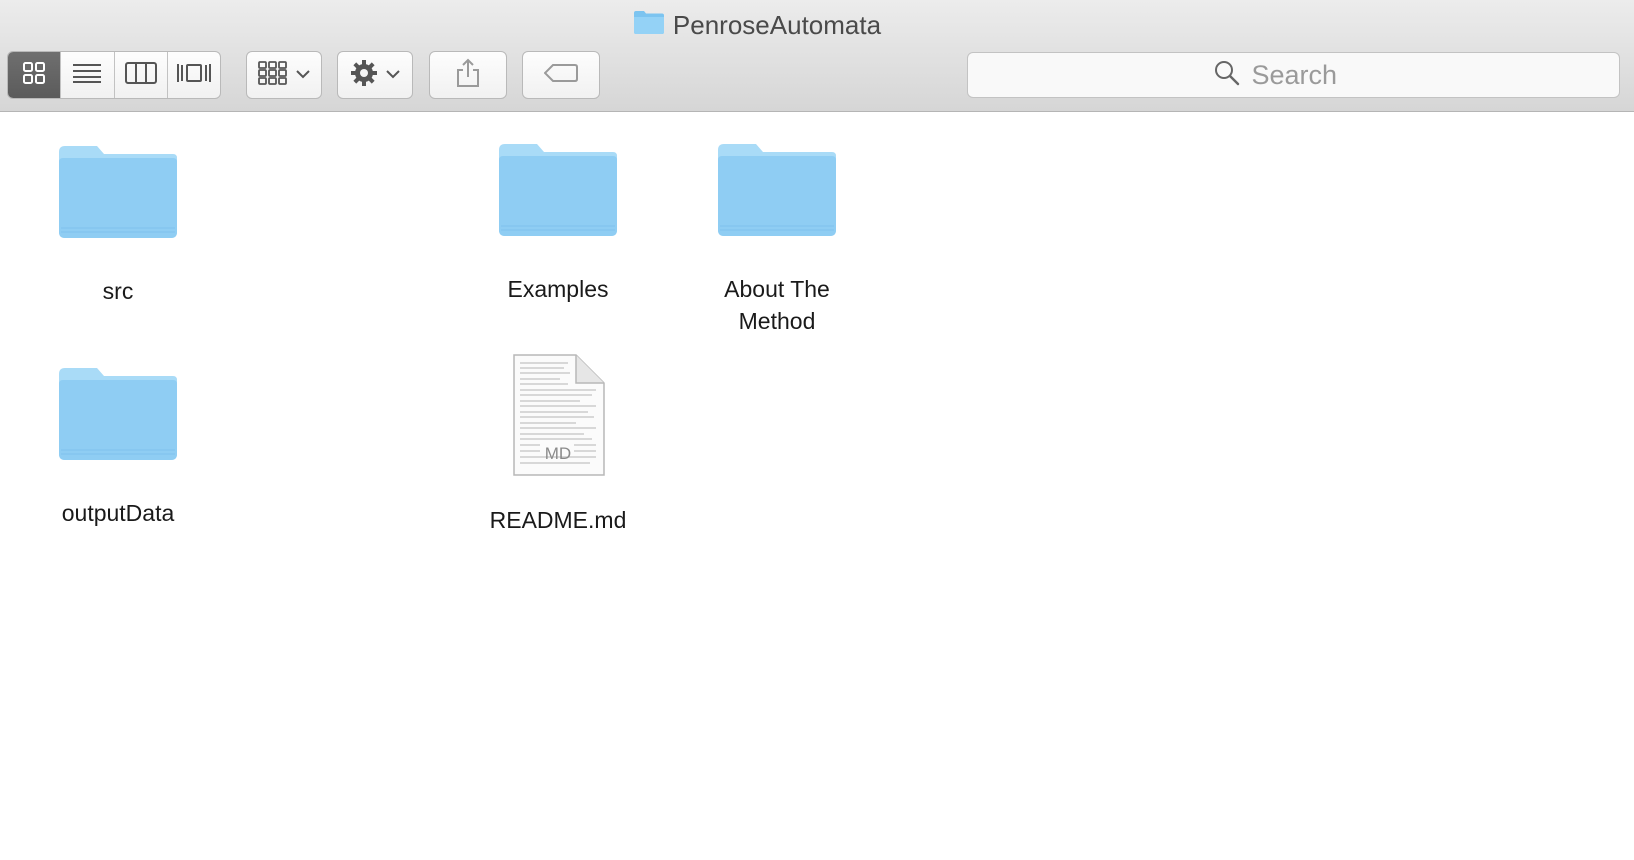  I want to click on view-mode-control, so click(114, 75).